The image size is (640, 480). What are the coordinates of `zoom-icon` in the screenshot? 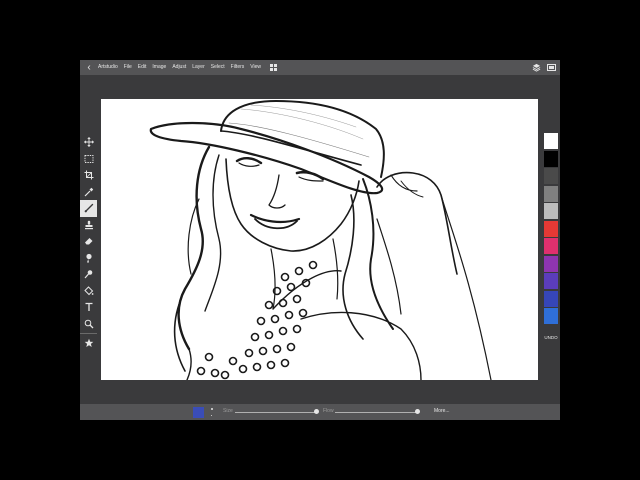 It's located at (88, 324).